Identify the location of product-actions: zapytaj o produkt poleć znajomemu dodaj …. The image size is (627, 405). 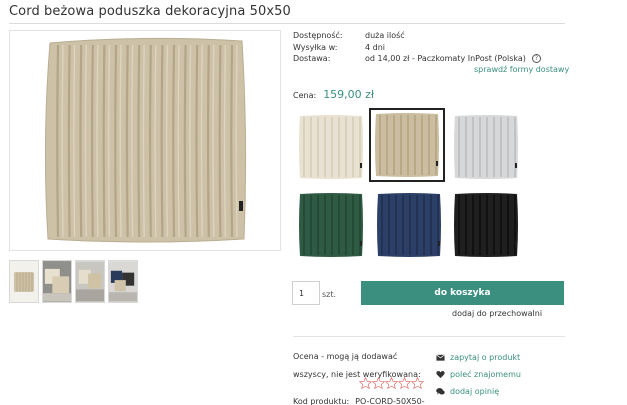
(478, 374).